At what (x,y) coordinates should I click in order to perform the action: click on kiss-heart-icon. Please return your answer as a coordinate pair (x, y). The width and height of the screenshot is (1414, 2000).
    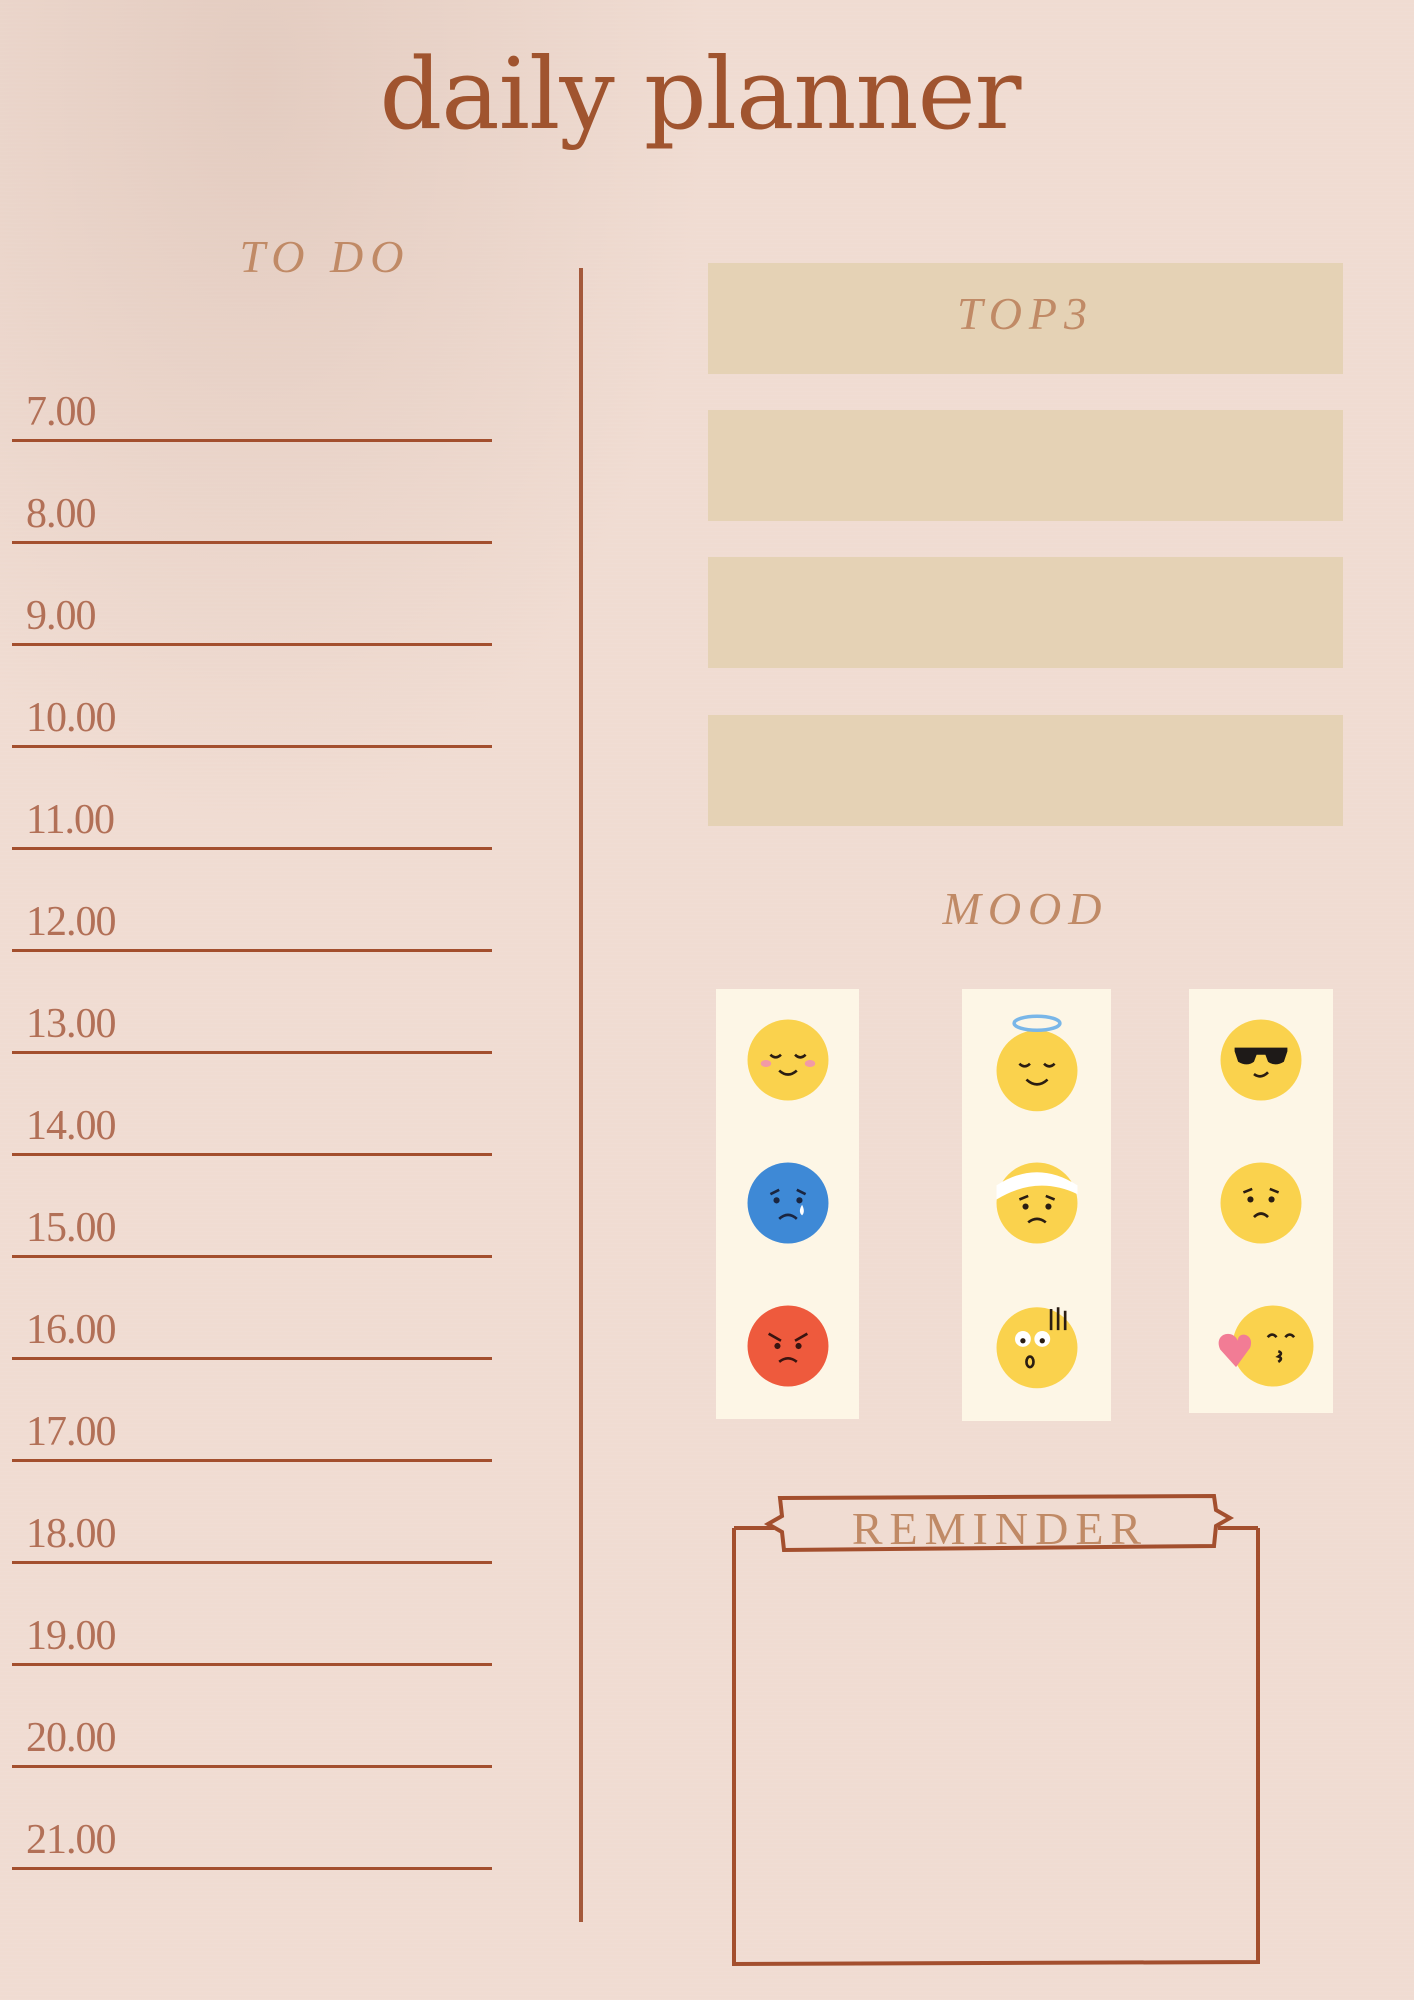
    Looking at the image, I should click on (1267, 1346).